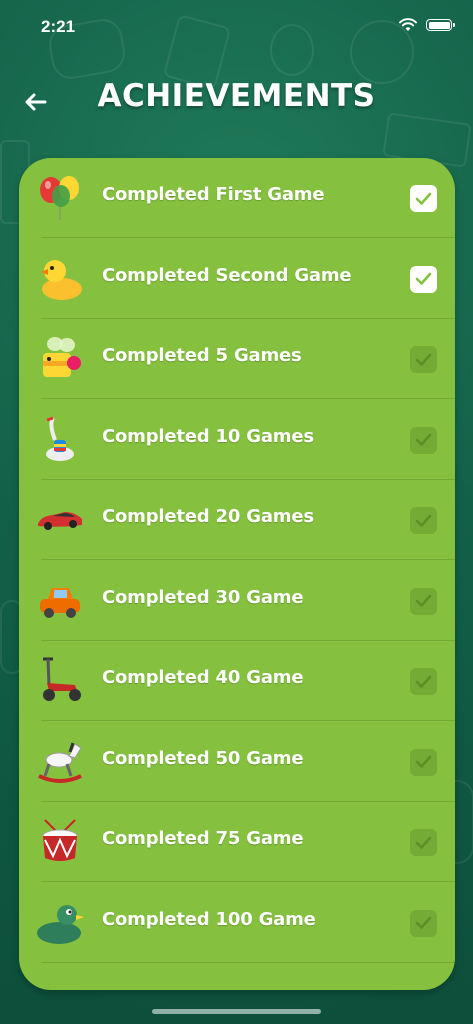  What do you see at coordinates (60, 680) in the screenshot?
I see `scooter-icon` at bounding box center [60, 680].